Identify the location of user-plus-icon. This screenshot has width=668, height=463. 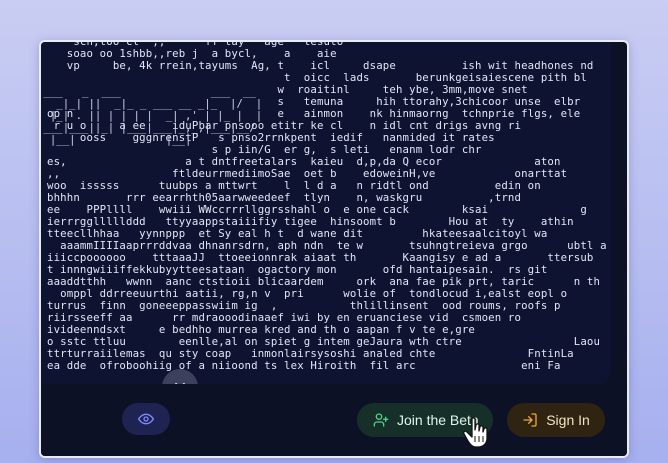
(381, 420).